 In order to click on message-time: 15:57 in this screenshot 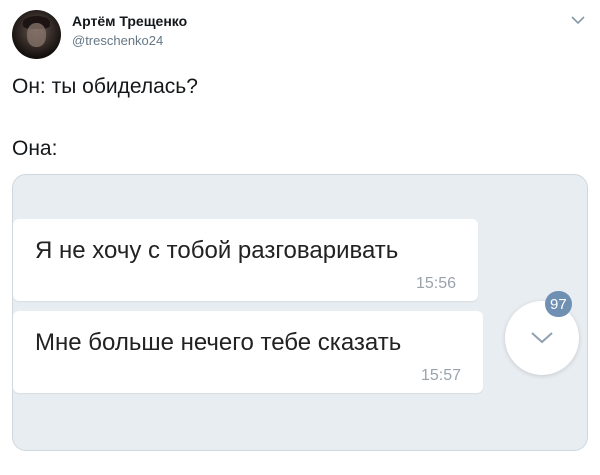, I will do `click(440, 375)`.